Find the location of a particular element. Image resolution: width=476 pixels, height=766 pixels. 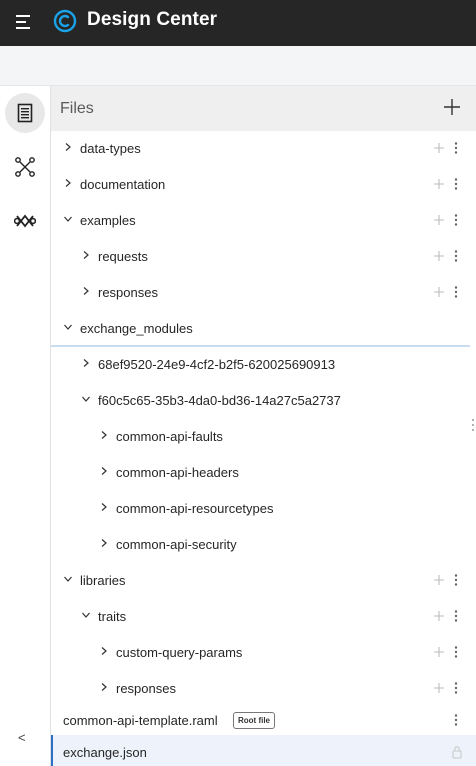

tree-folder-module-68ef: 68ef9520-24e9-4cf2-b2f5-620025690913 is located at coordinates (261, 365).